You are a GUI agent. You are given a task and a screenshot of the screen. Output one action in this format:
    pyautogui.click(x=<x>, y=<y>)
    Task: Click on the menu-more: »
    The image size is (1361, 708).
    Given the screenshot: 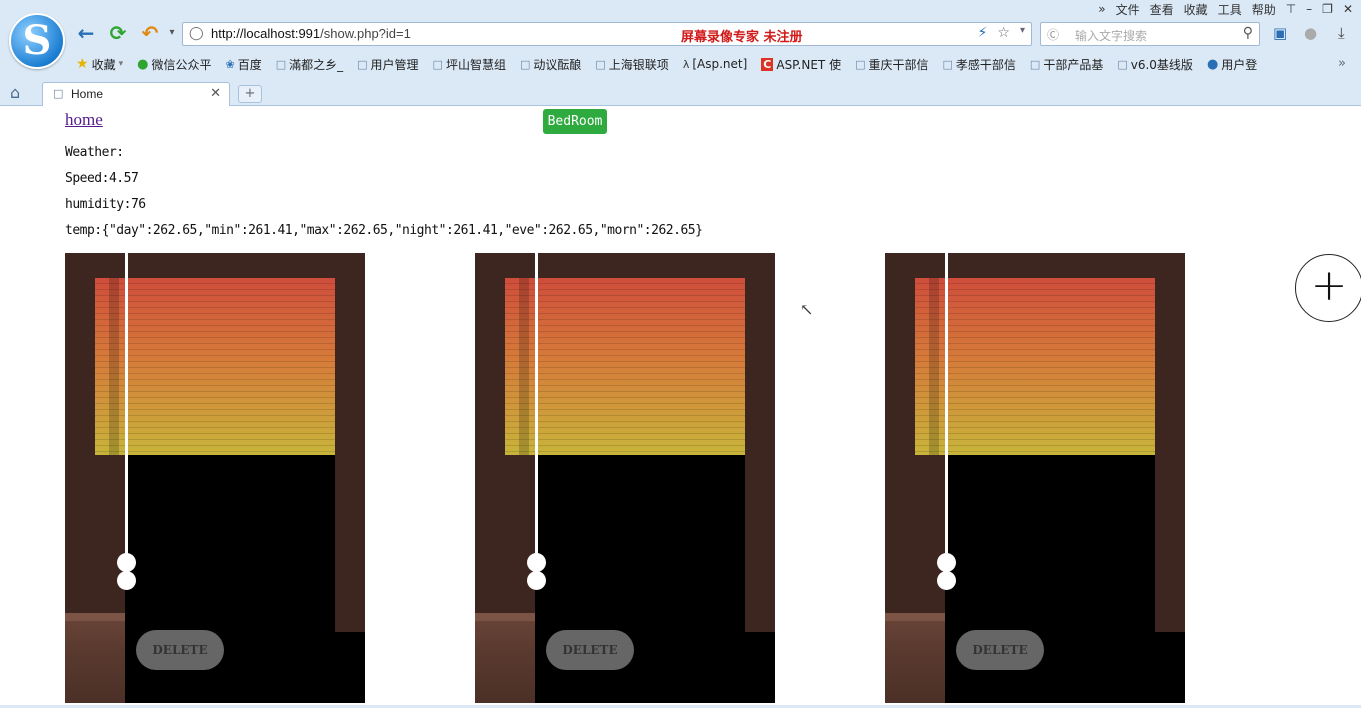 What is the action you would take?
    pyautogui.click(x=1101, y=9)
    